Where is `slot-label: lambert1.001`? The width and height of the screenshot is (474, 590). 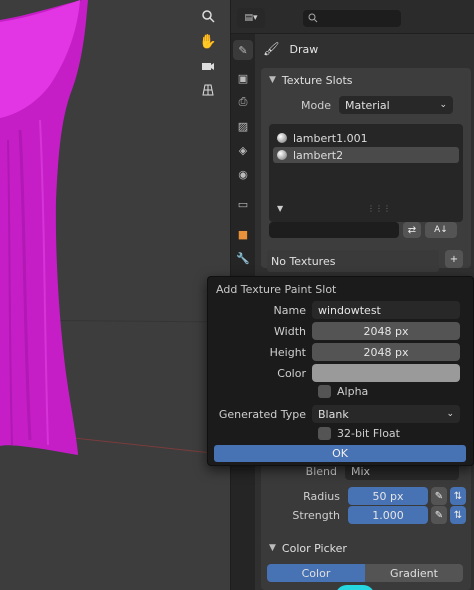 slot-label: lambert1.001 is located at coordinates (330, 138).